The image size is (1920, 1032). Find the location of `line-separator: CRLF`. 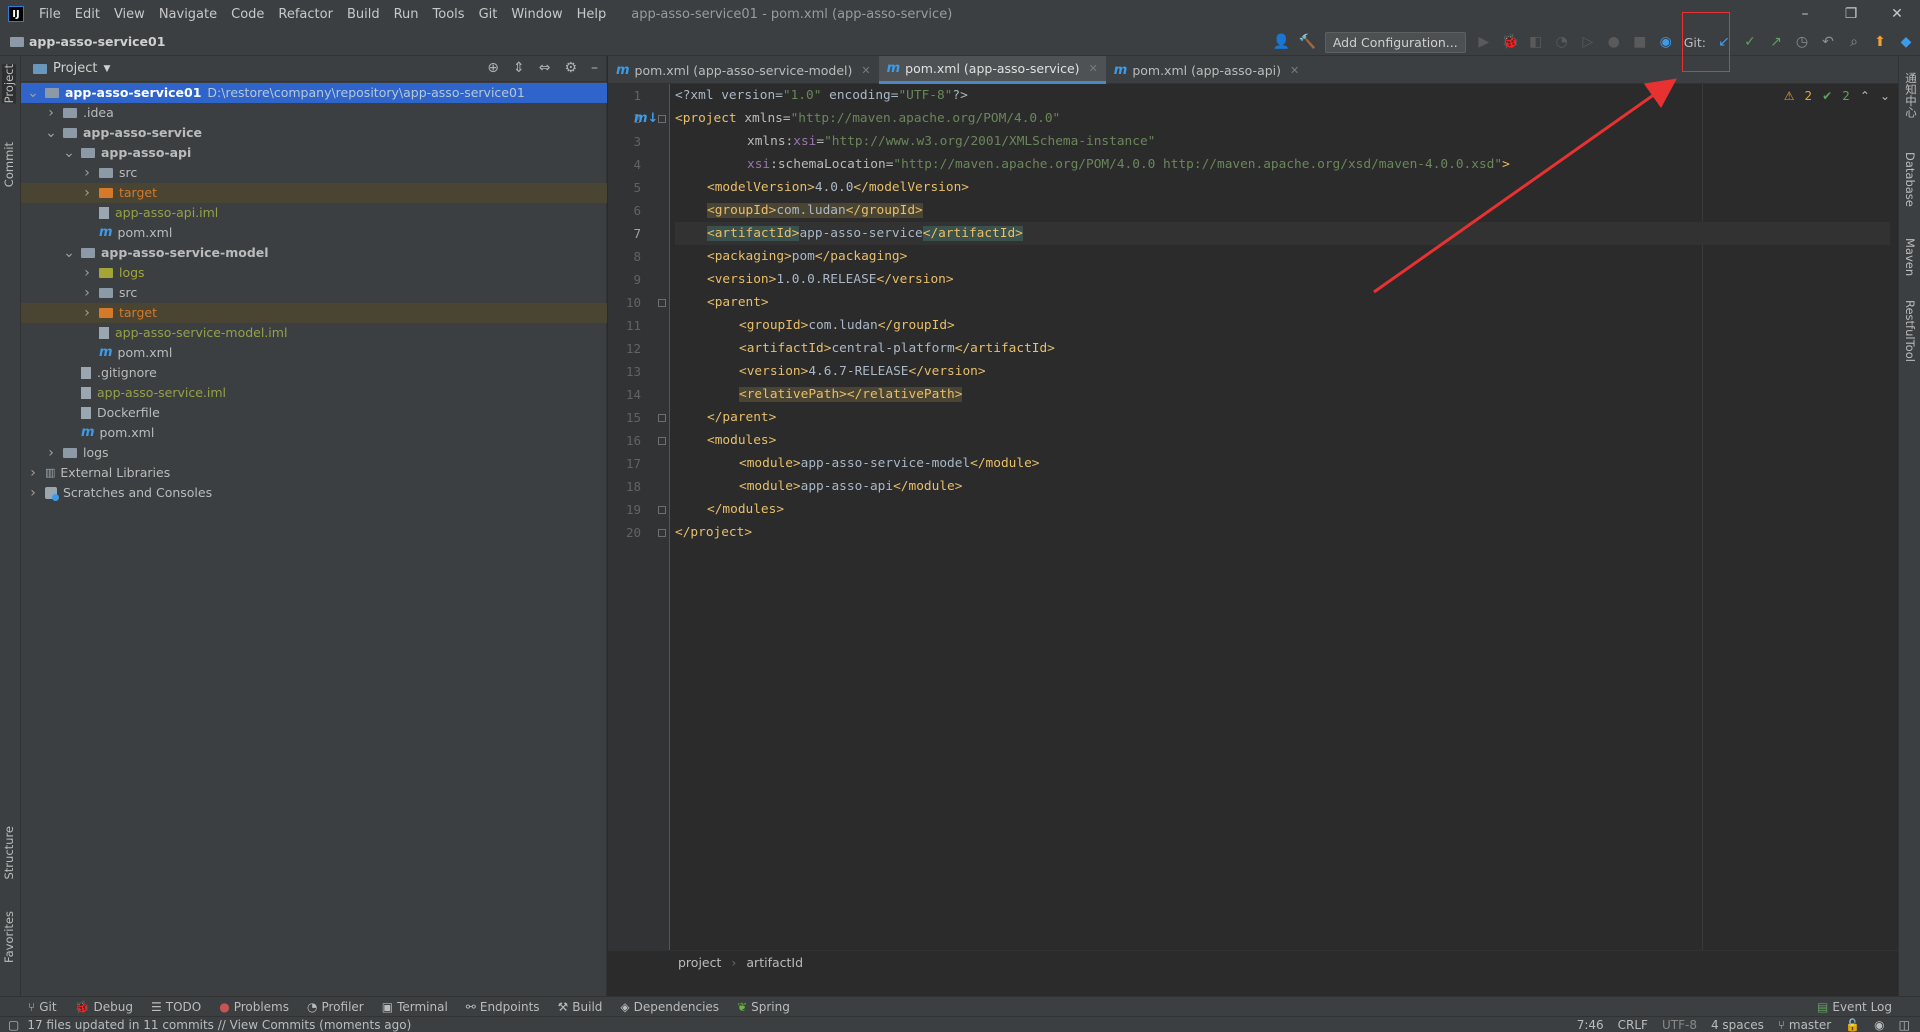

line-separator: CRLF is located at coordinates (1633, 1024).